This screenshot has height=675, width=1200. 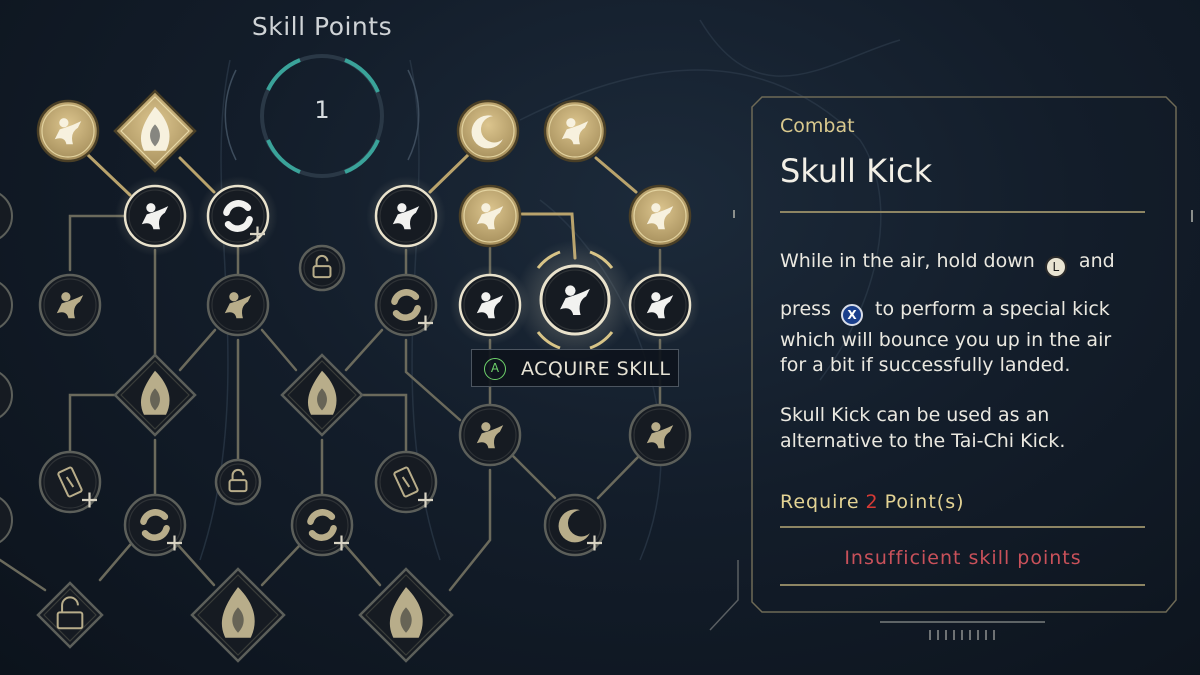 I want to click on points-unit: Point(s), so click(x=924, y=502).